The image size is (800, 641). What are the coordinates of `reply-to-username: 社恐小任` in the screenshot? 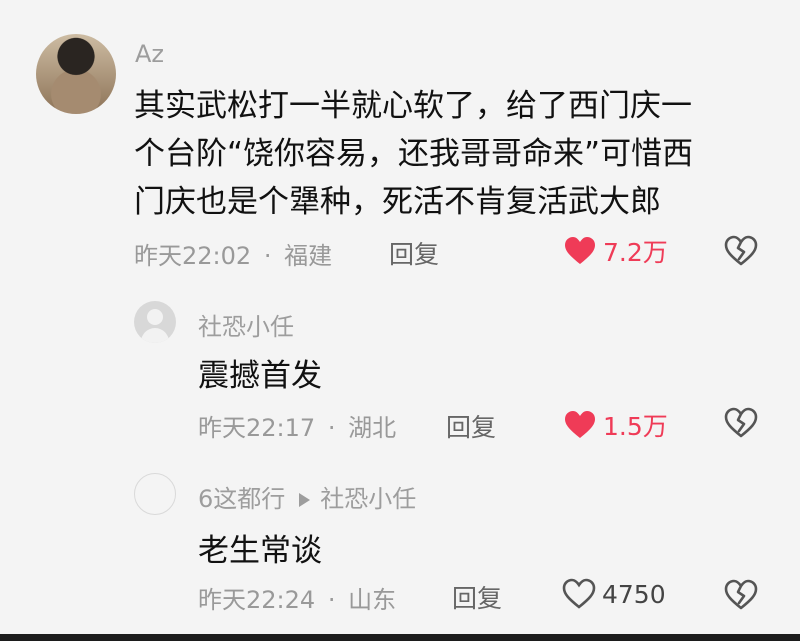 It's located at (368, 499).